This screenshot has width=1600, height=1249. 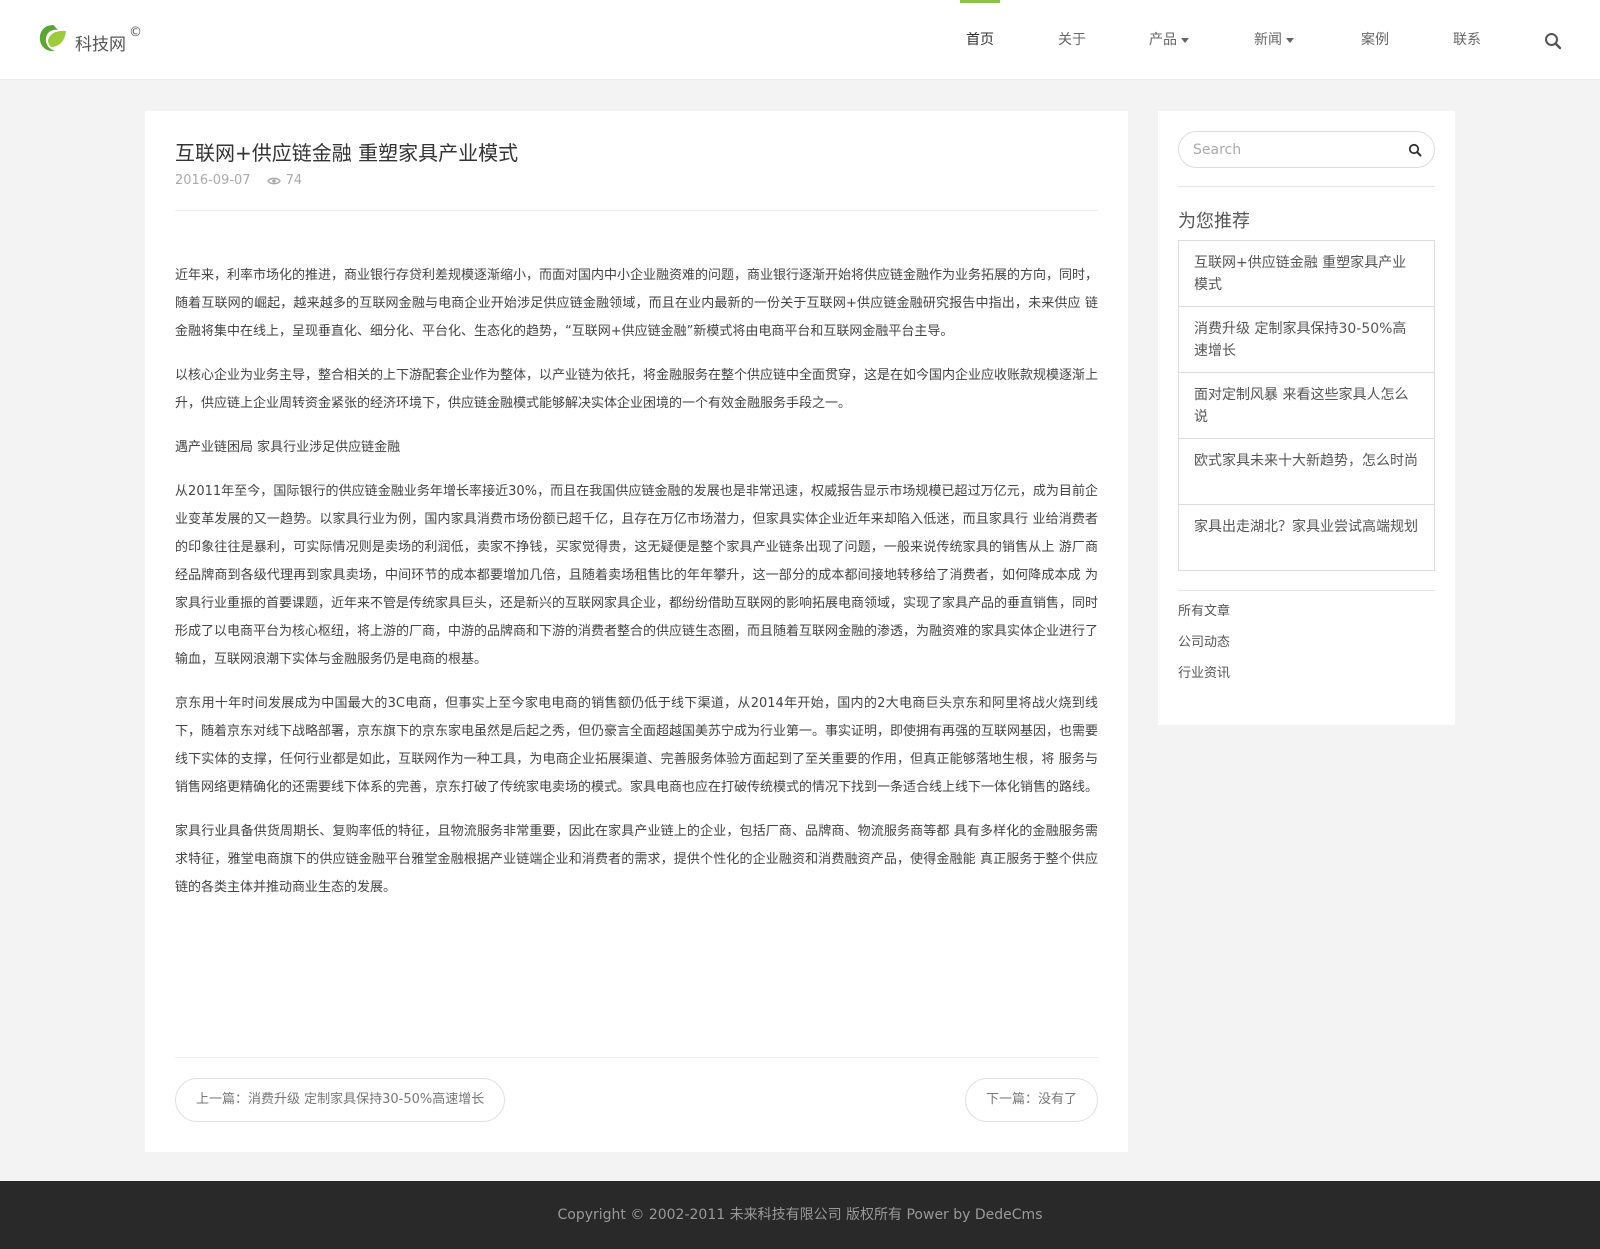 What do you see at coordinates (213, 180) in the screenshot?
I see `article-date: 2016-09-07` at bounding box center [213, 180].